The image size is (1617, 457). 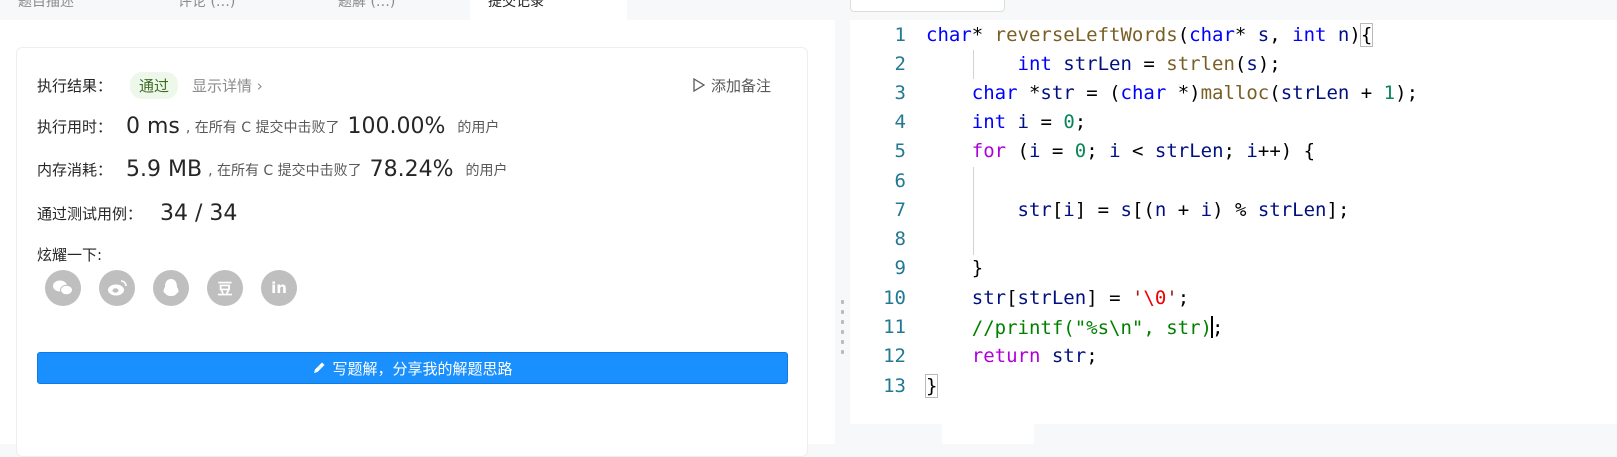 What do you see at coordinates (1034, 356) in the screenshot?
I see `code-line-12: return str;` at bounding box center [1034, 356].